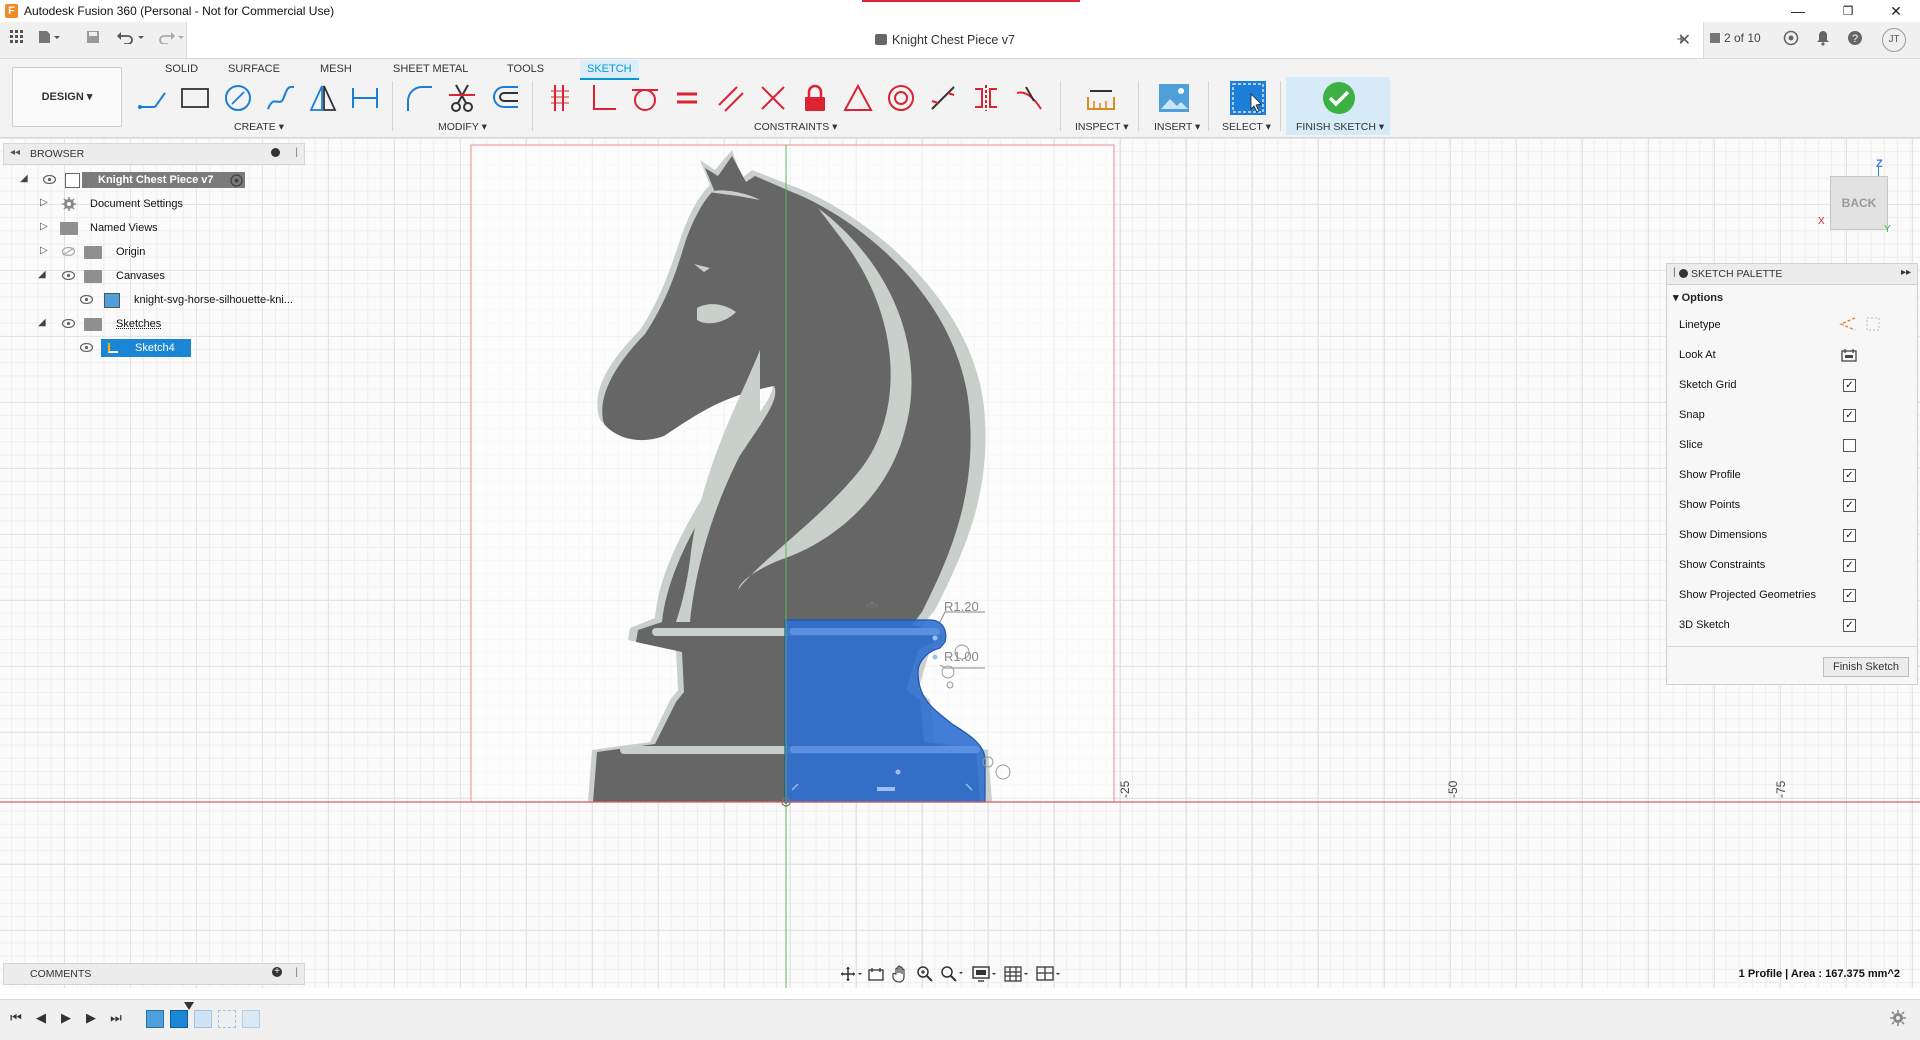 The width and height of the screenshot is (1920, 1040). What do you see at coordinates (152, 98) in the screenshot?
I see `line-tool-icon` at bounding box center [152, 98].